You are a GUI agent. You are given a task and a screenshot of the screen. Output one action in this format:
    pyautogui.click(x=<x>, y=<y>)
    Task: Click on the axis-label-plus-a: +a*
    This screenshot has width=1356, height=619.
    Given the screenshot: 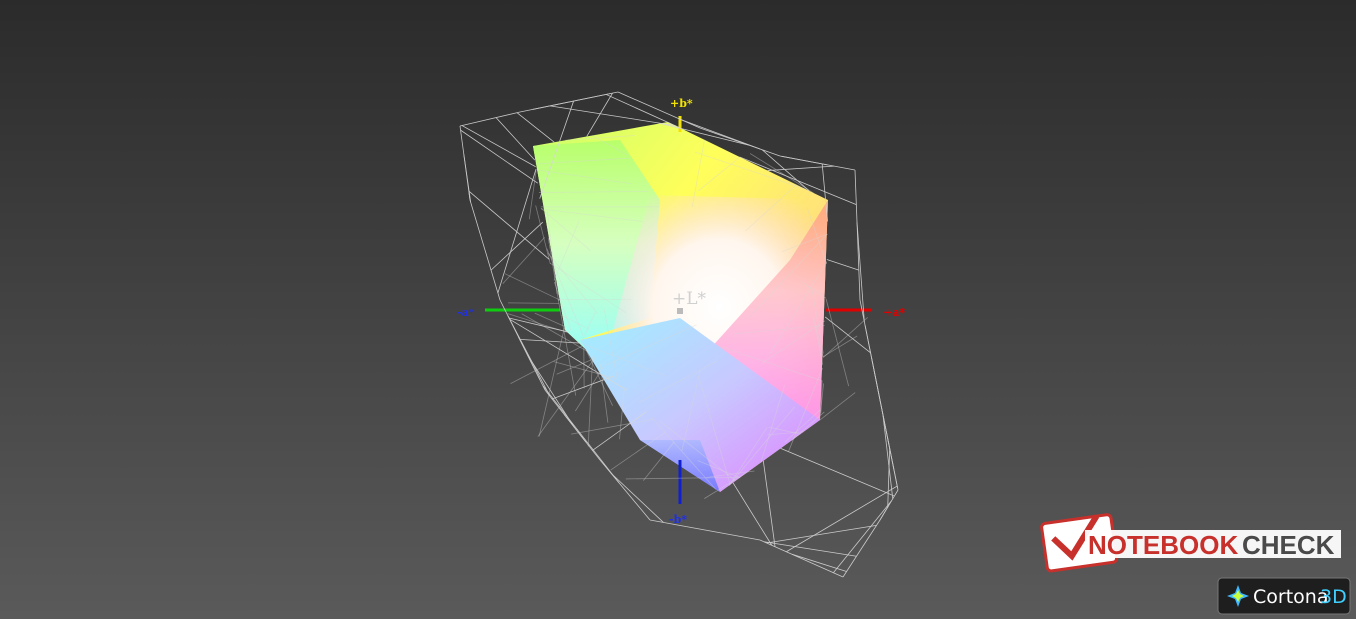 What is the action you would take?
    pyautogui.click(x=894, y=312)
    